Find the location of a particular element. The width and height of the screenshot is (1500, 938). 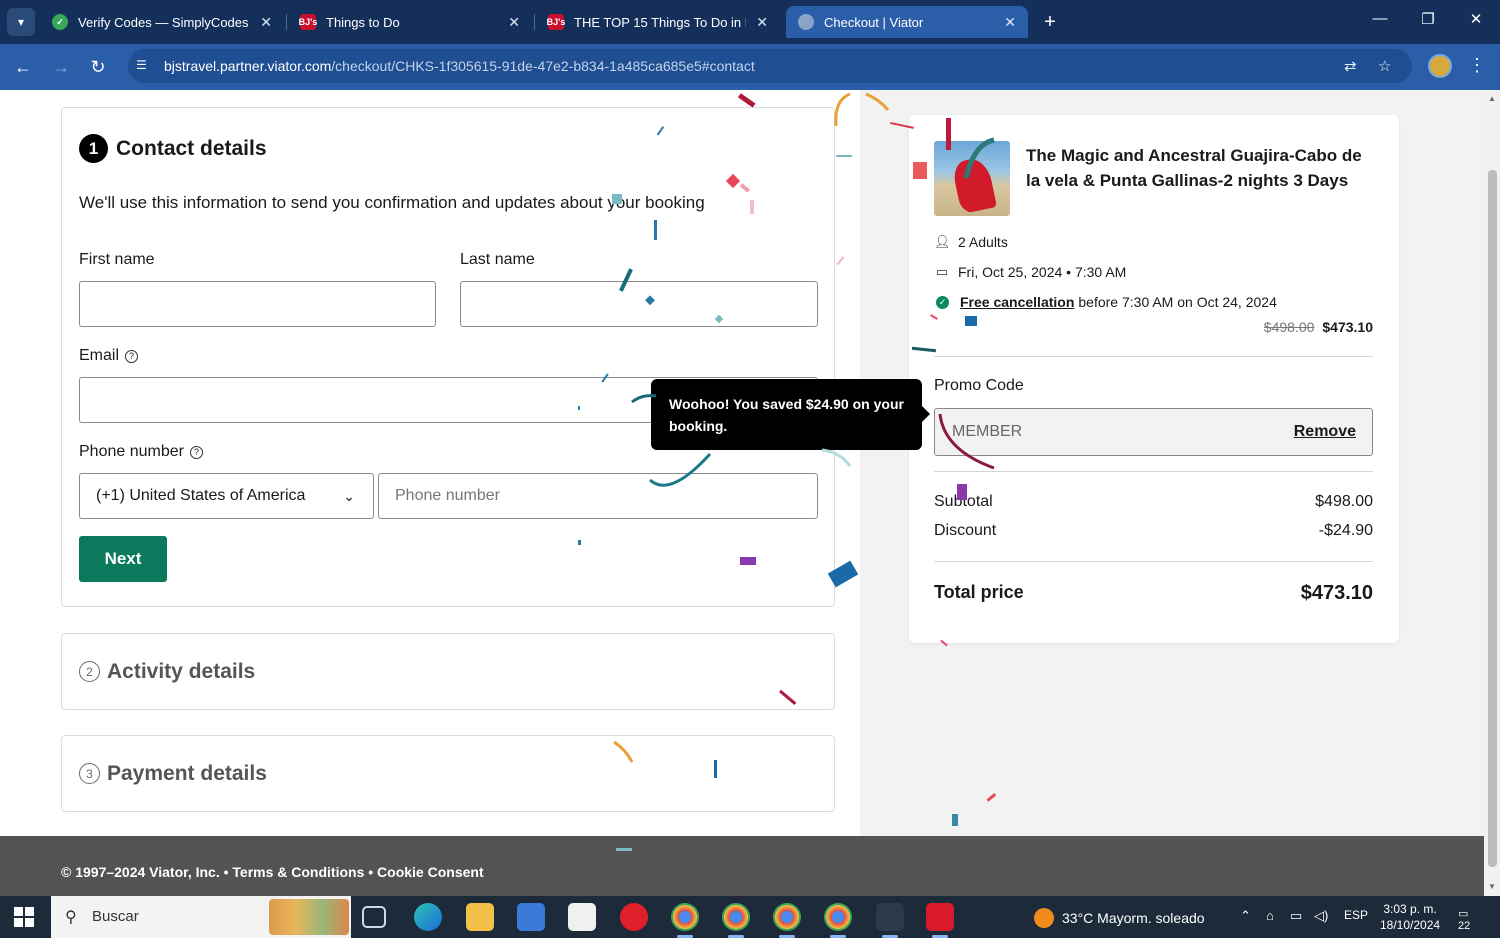

bookmark-star-icon: ☆ is located at coordinates (1384, 66).